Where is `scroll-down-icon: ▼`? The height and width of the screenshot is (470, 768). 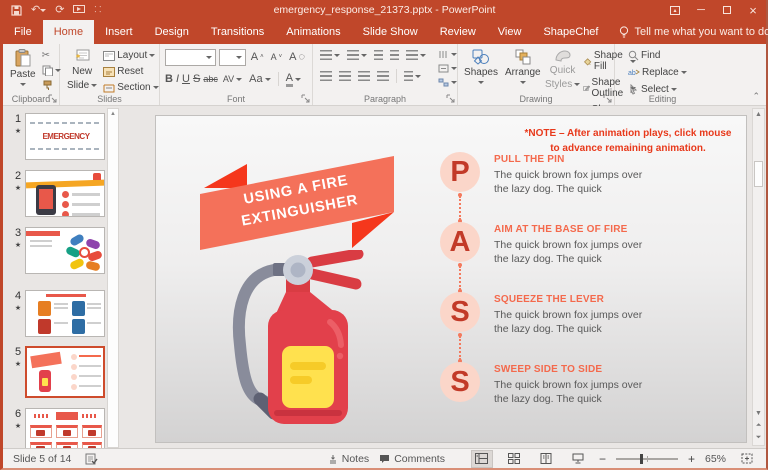
scroll-down-icon: ▼ is located at coordinates (758, 414).